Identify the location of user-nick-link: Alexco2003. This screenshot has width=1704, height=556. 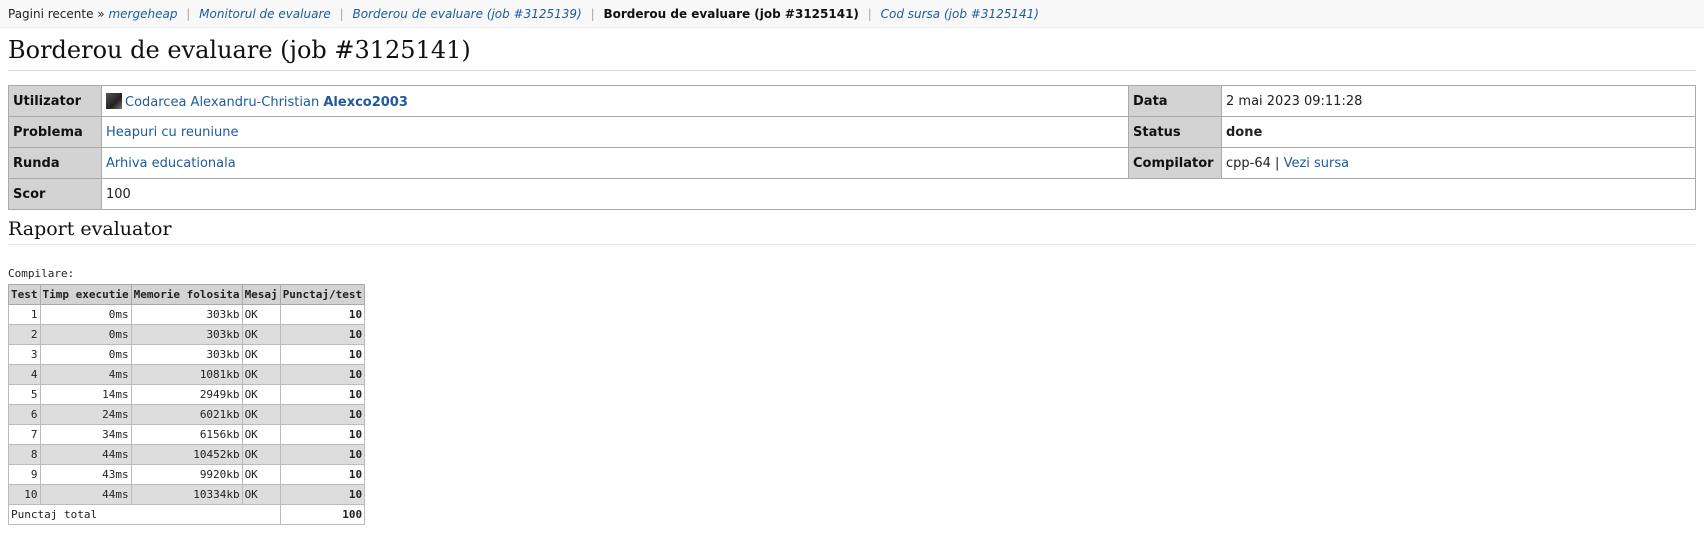
(365, 102).